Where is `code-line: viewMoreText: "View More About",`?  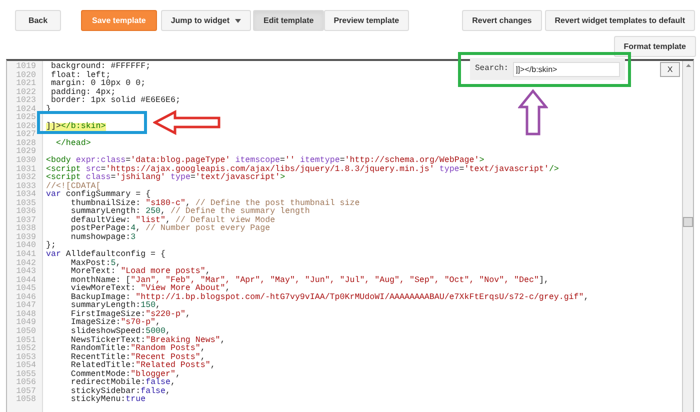 code-line: viewMoreText: "View More About", is located at coordinates (150, 289).